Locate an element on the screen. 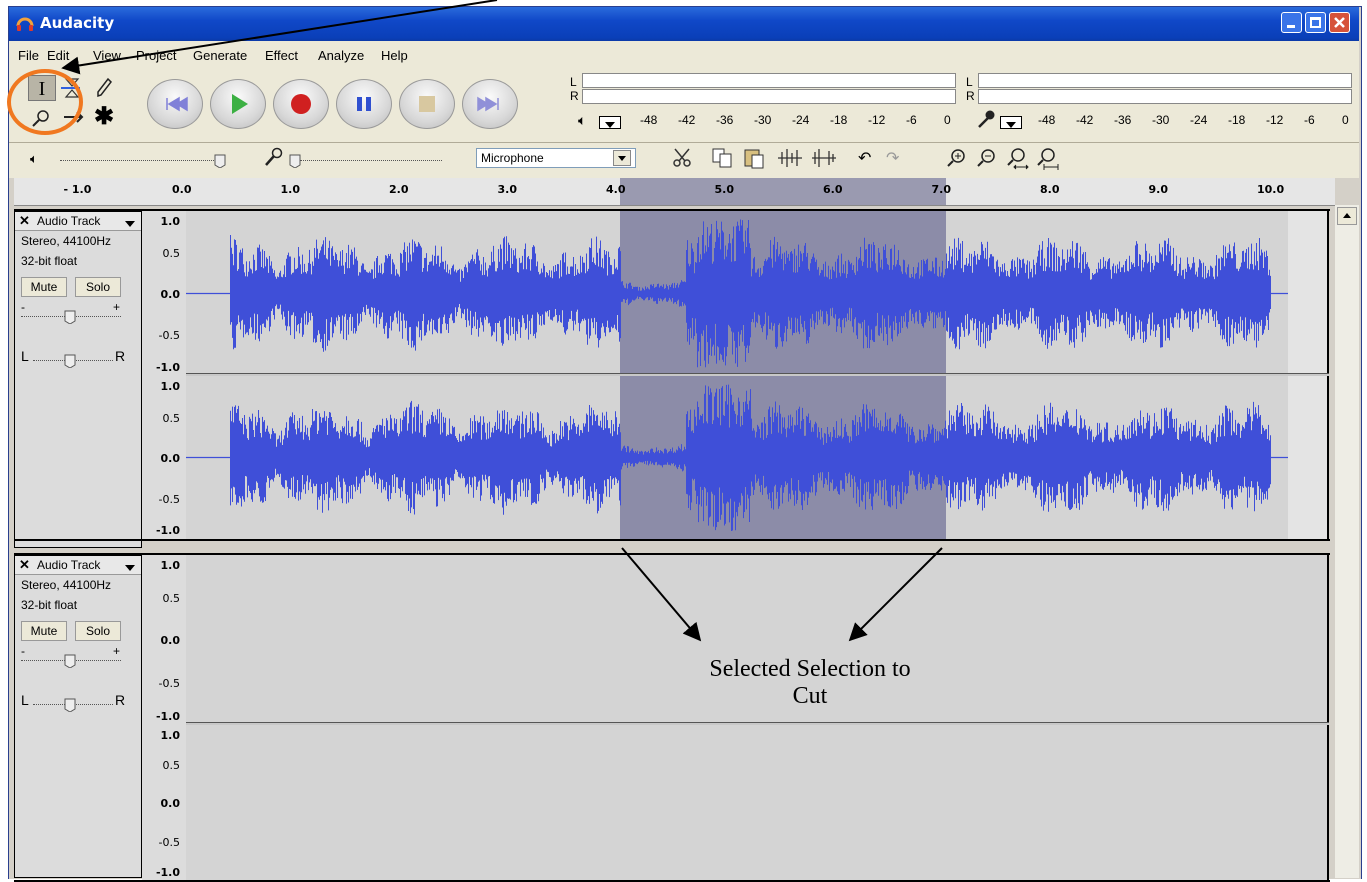  arrow-to-selection-start is located at coordinates (661, 594).